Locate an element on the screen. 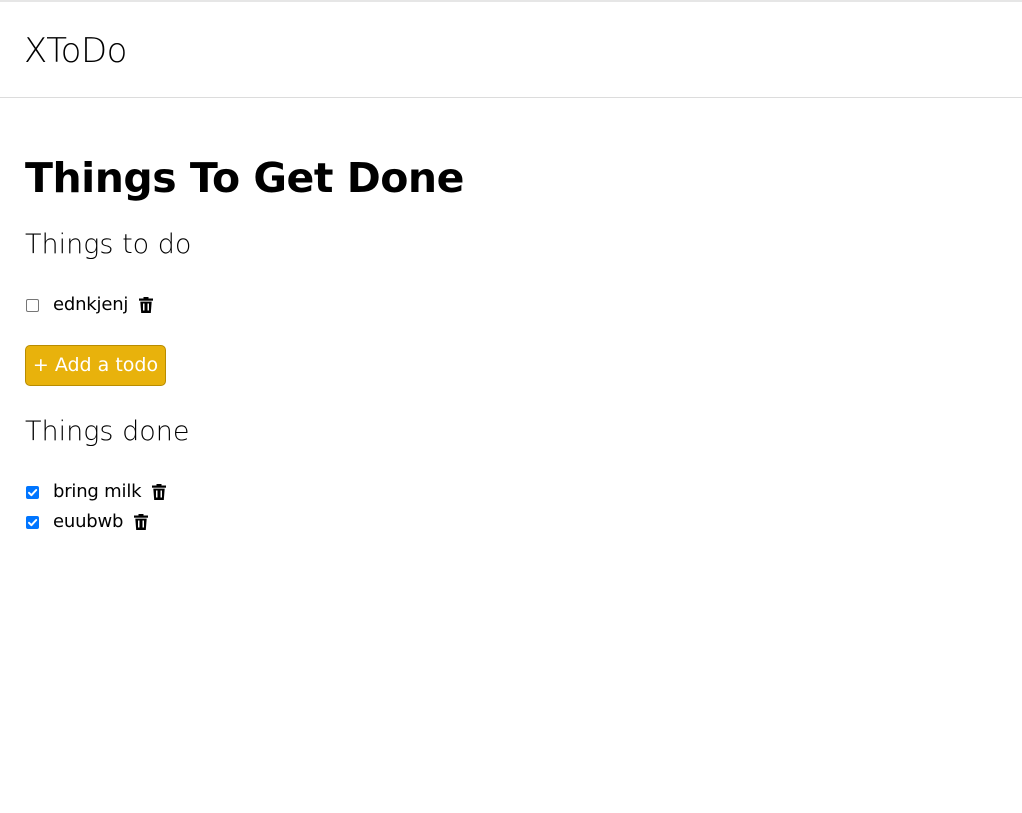 This screenshot has width=1022, height=813. done-section-heading: Things done is located at coordinates (107, 431).